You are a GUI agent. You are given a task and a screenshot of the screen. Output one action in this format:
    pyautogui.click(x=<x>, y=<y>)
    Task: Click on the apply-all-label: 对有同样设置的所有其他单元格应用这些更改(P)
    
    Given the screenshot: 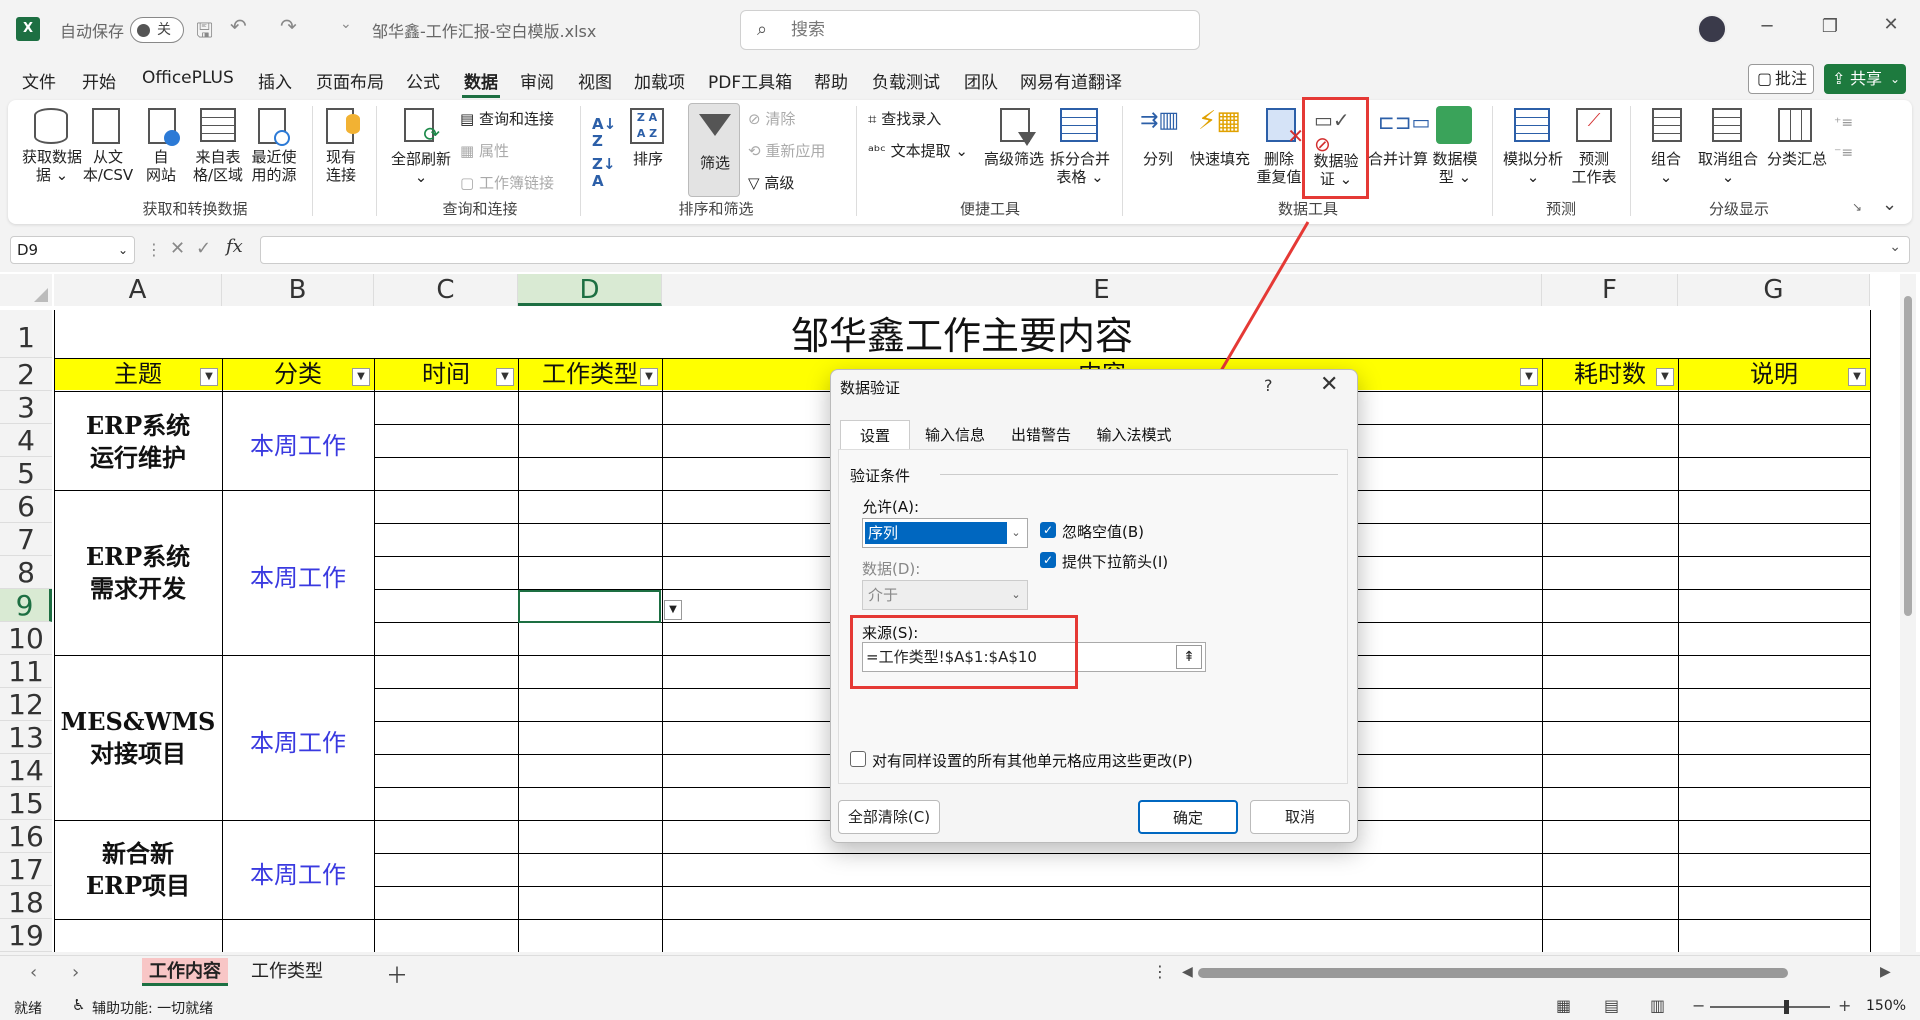 What is the action you would take?
    pyautogui.click(x=1032, y=761)
    